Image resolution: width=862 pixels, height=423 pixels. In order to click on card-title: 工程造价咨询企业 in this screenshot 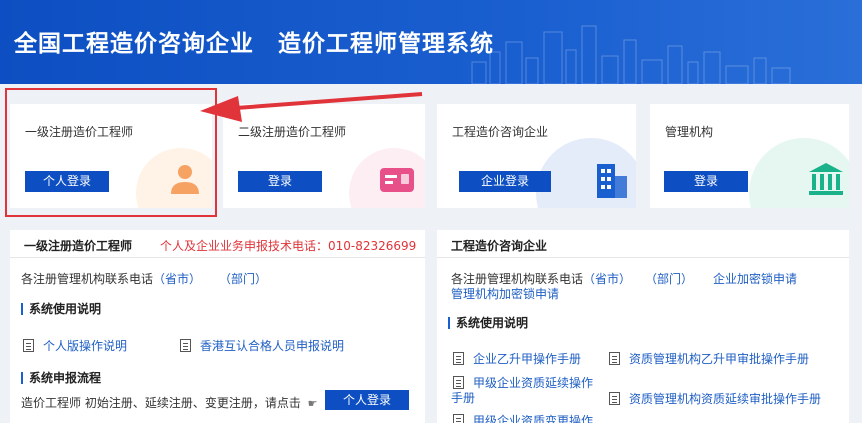, I will do `click(500, 132)`.